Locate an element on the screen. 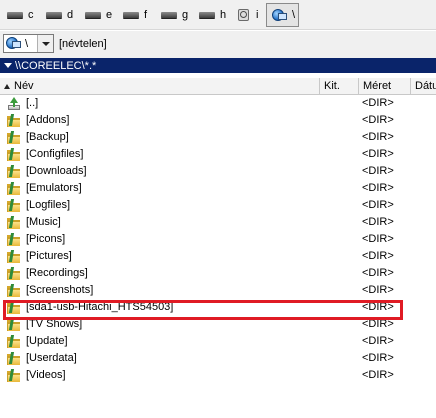 This screenshot has width=436, height=418. column-header-date: Dátu is located at coordinates (423, 86).